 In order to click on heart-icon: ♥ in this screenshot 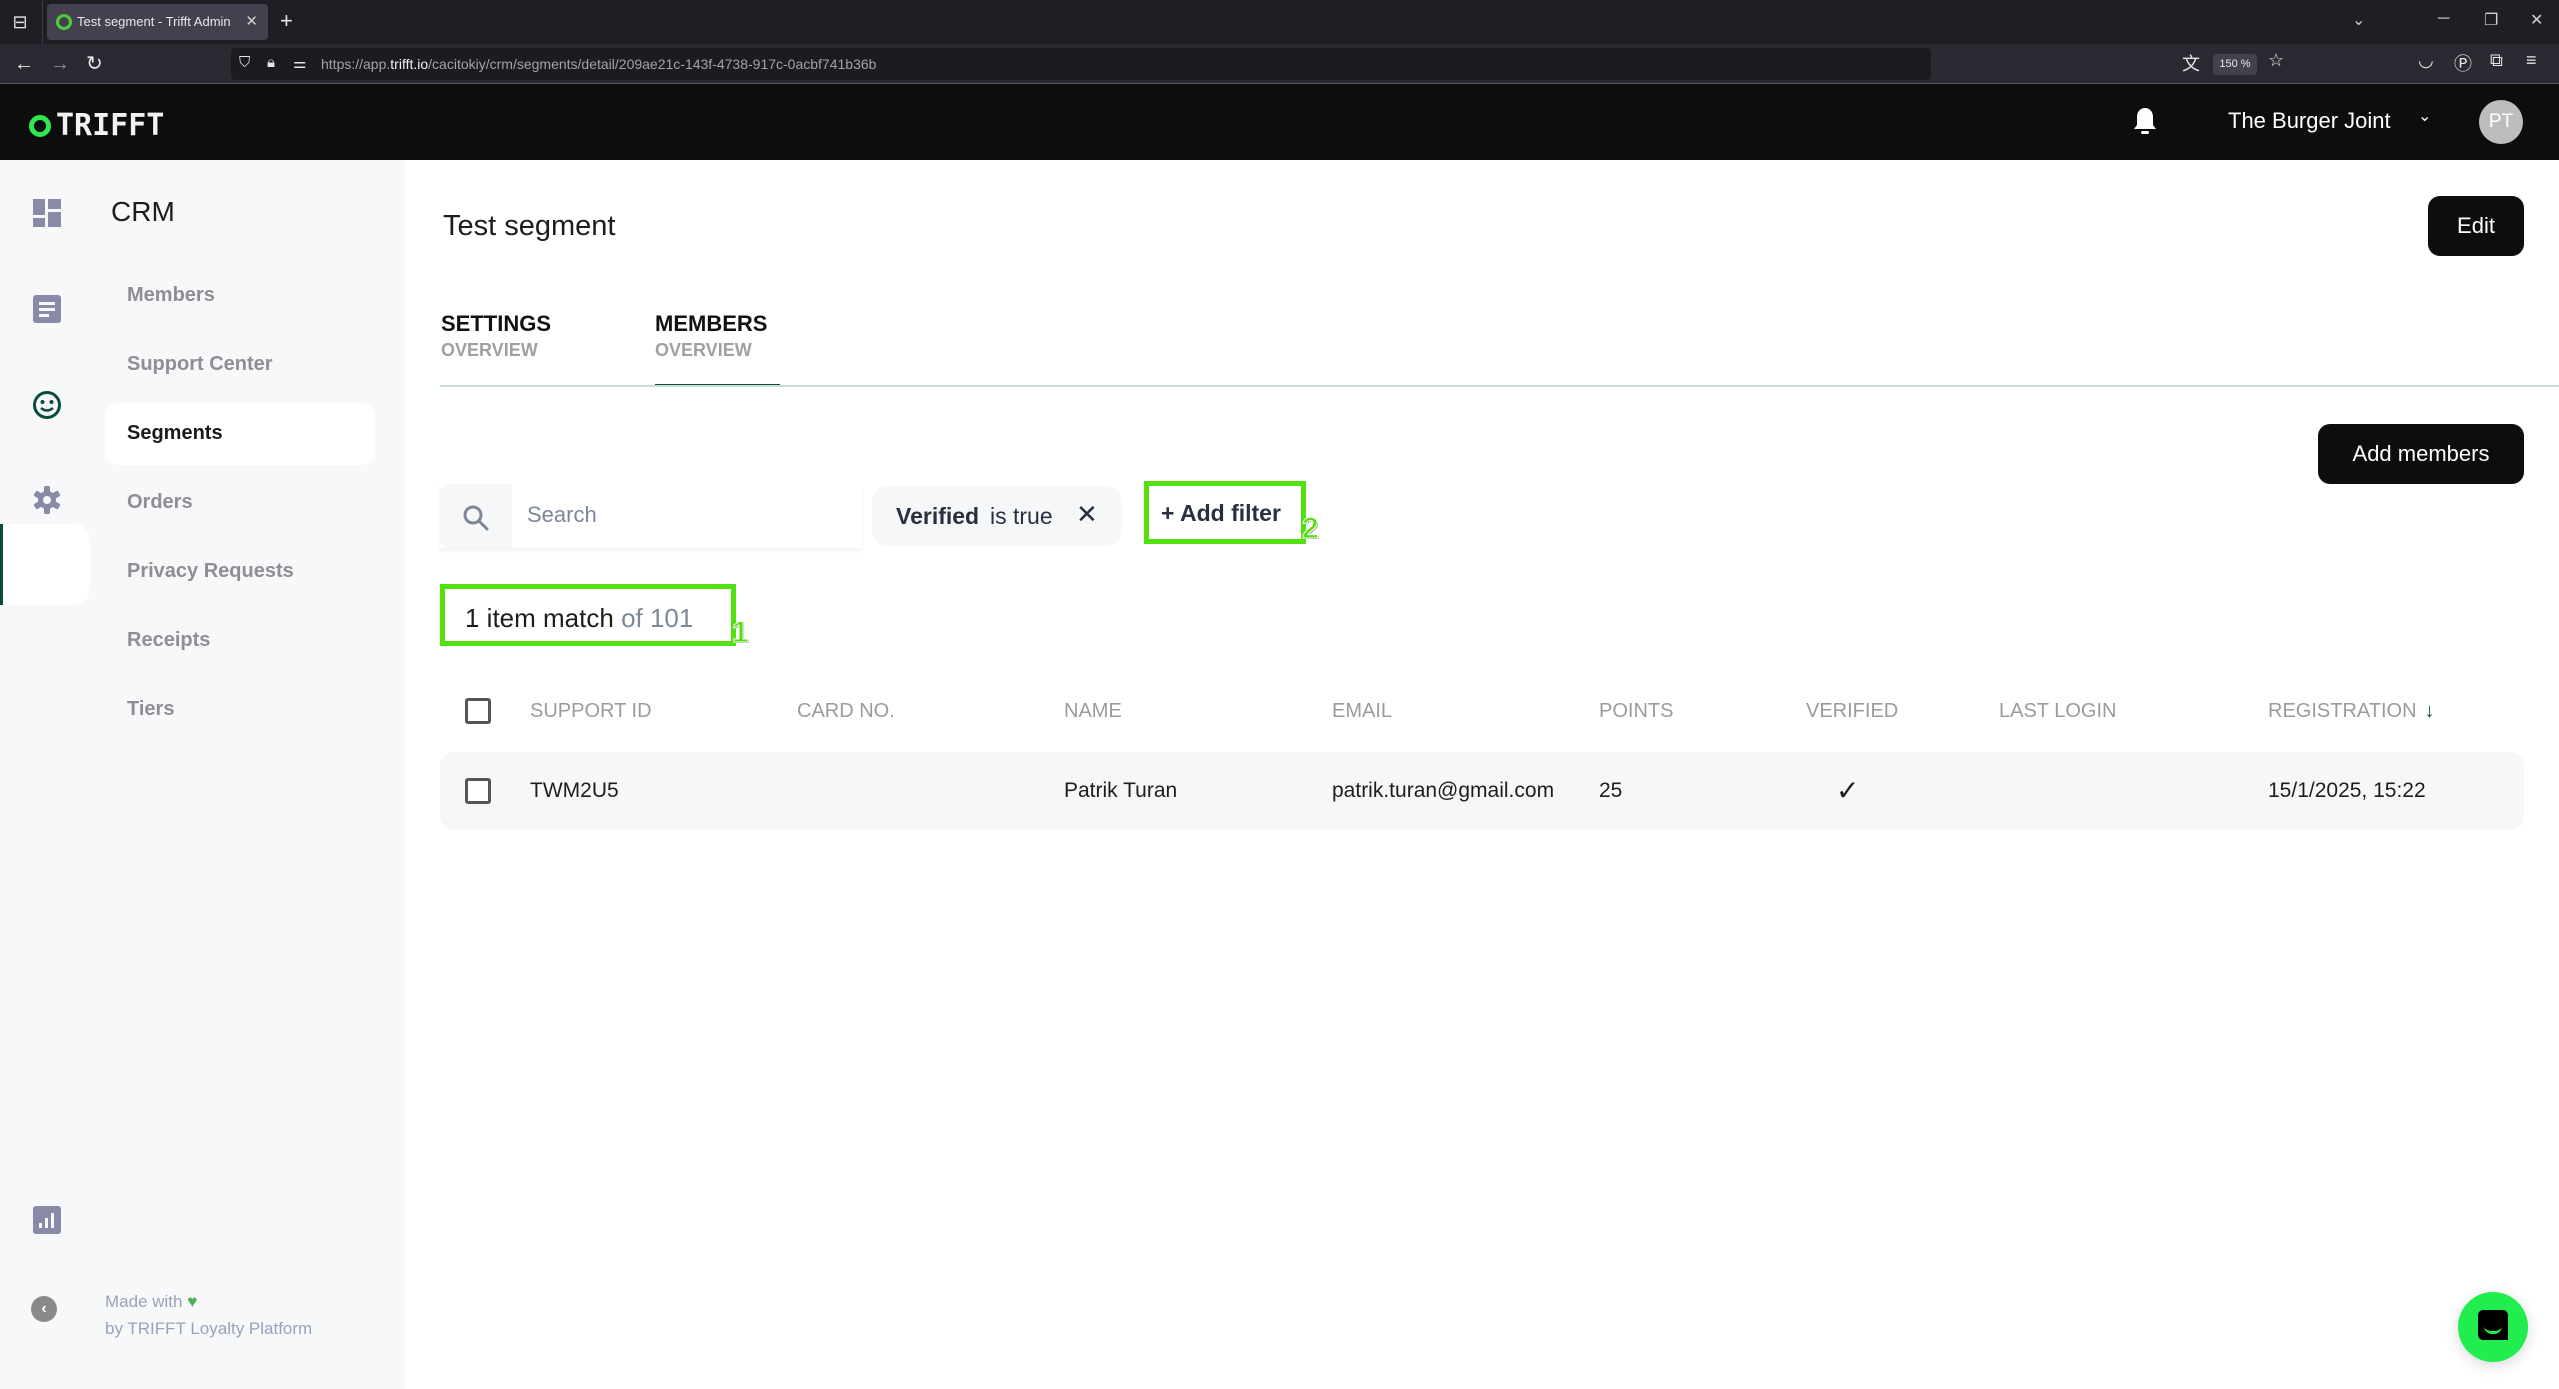, I will do `click(192, 1301)`.